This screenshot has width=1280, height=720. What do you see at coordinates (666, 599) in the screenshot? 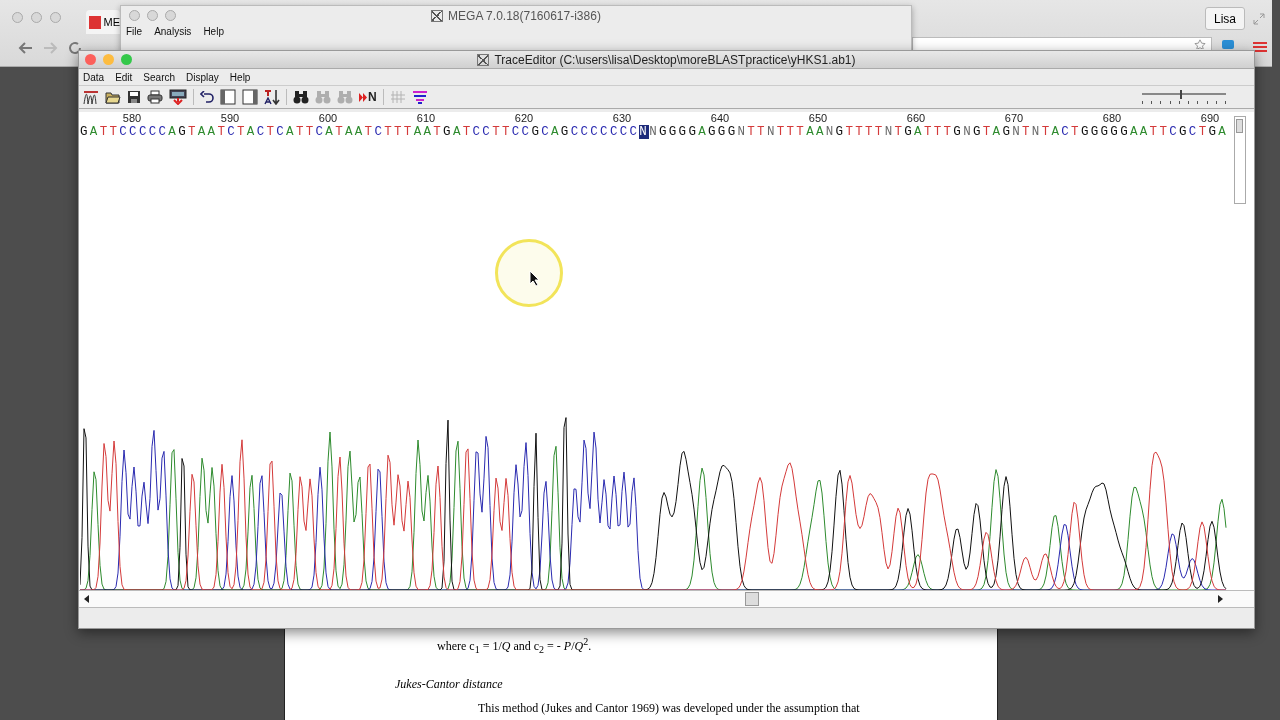
I see `horizontal-scrollbar` at bounding box center [666, 599].